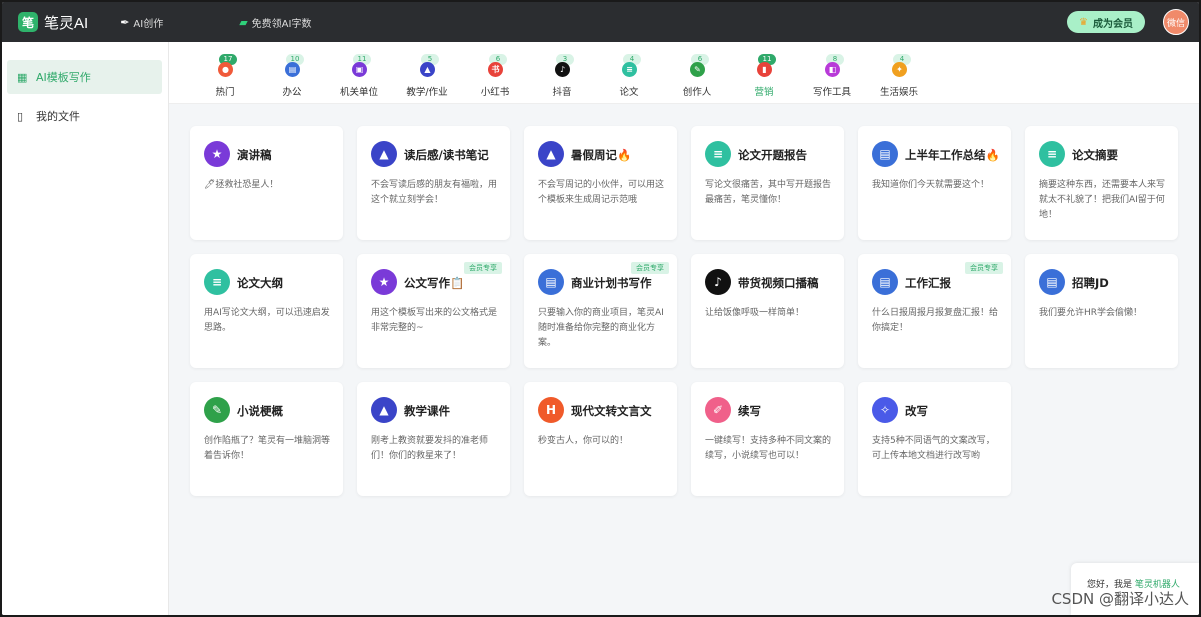 The image size is (1201, 617). What do you see at coordinates (764, 69) in the screenshot?
I see `marketing-icon: ▮` at bounding box center [764, 69].